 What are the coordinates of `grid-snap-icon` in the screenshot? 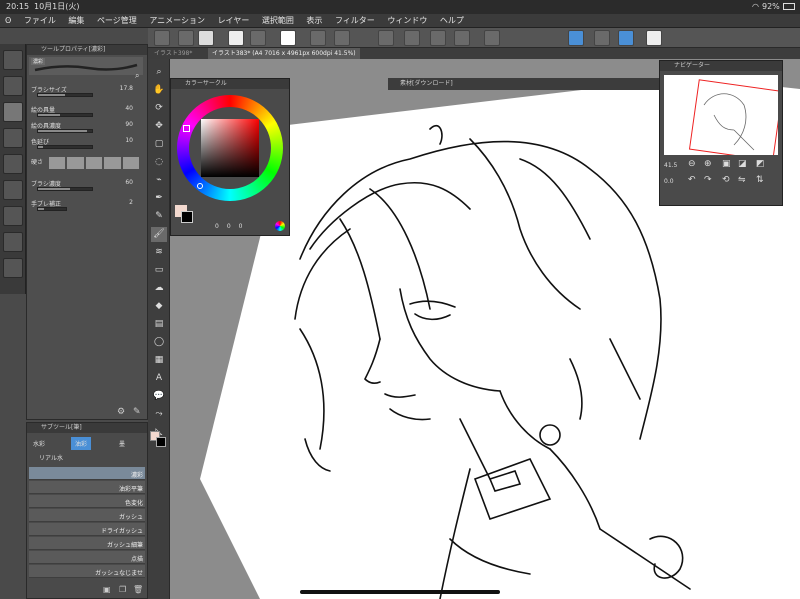 It's located at (626, 38).